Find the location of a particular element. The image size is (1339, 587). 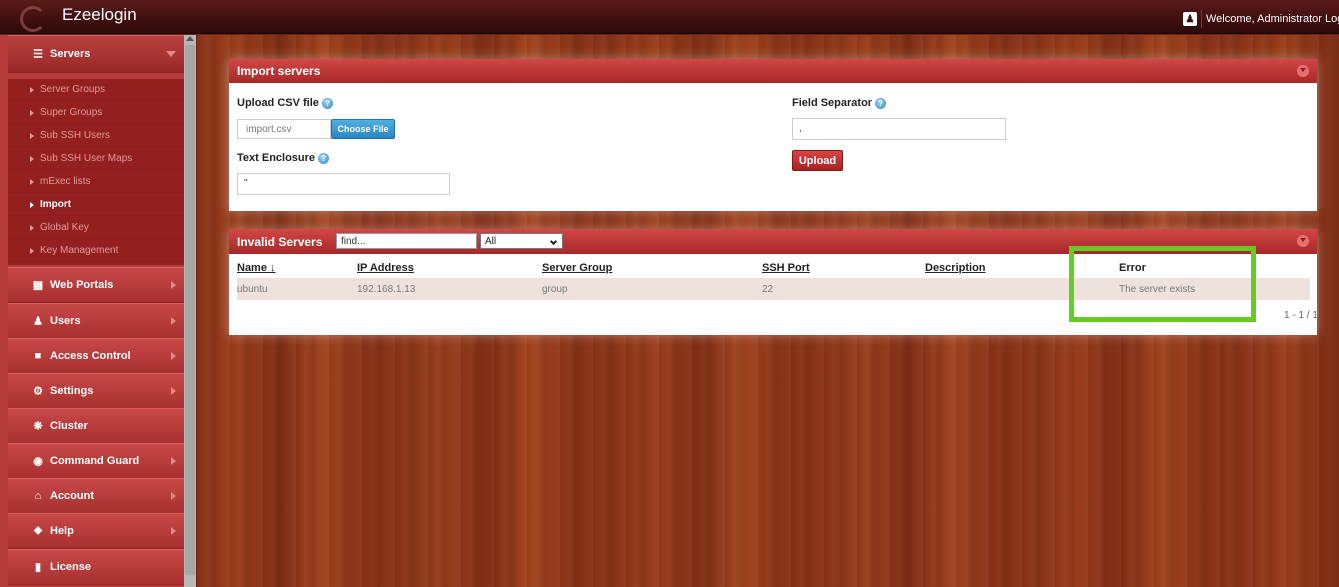

submenu-key-management: Key Management is located at coordinates (96, 251).